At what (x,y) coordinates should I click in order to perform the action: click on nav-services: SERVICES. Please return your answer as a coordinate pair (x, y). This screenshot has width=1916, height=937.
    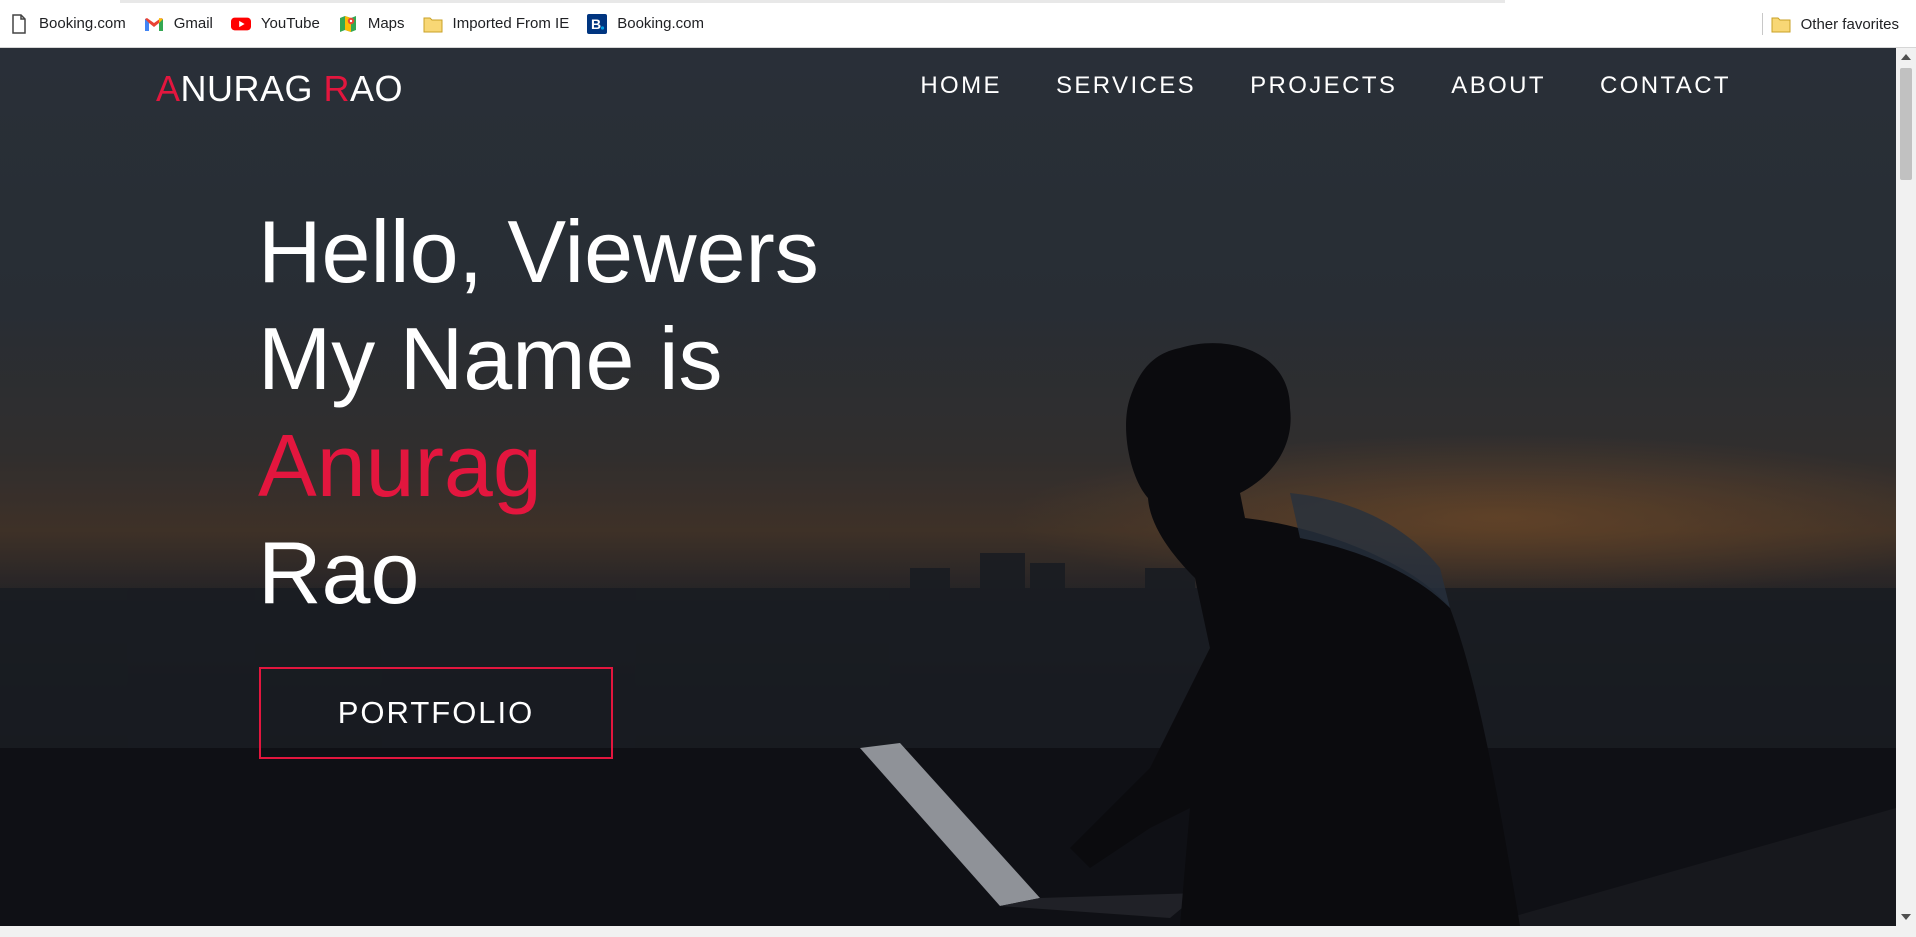
    Looking at the image, I should click on (1126, 86).